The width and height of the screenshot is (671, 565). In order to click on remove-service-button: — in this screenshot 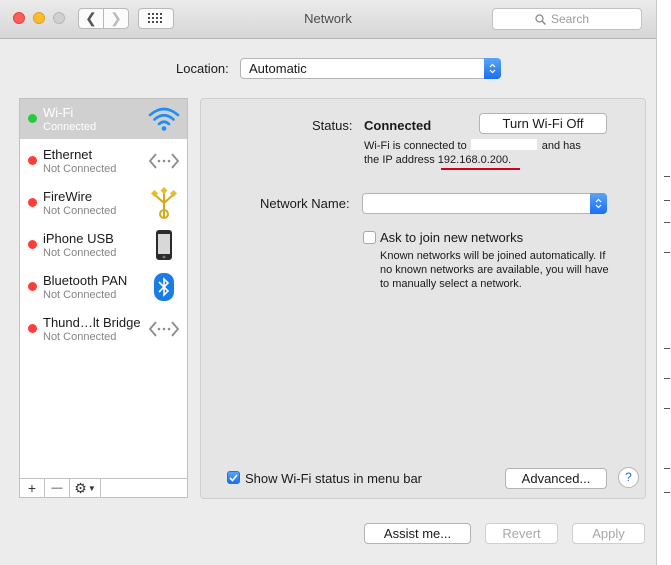, I will do `click(57, 488)`.